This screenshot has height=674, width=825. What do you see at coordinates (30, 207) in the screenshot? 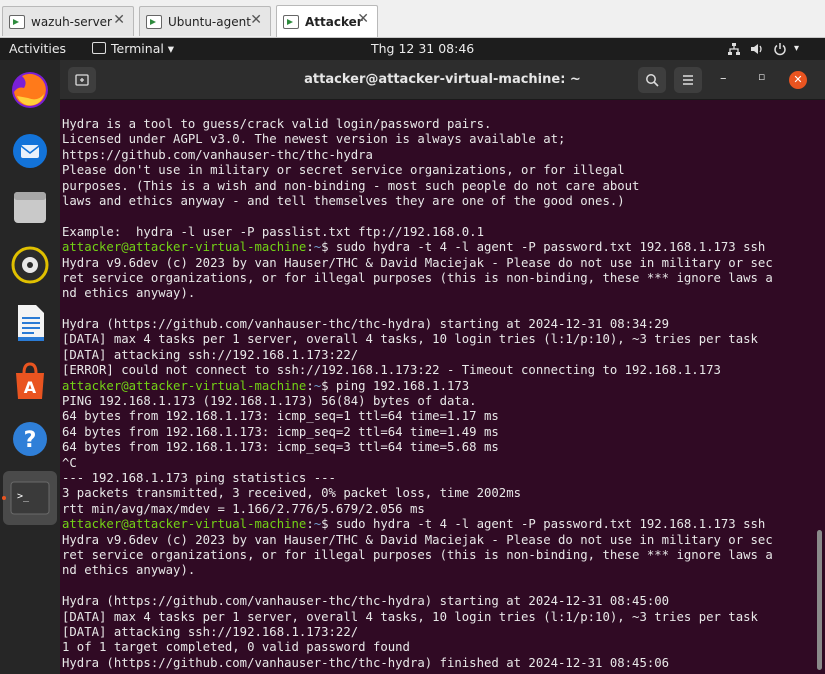
I see `files-icon` at bounding box center [30, 207].